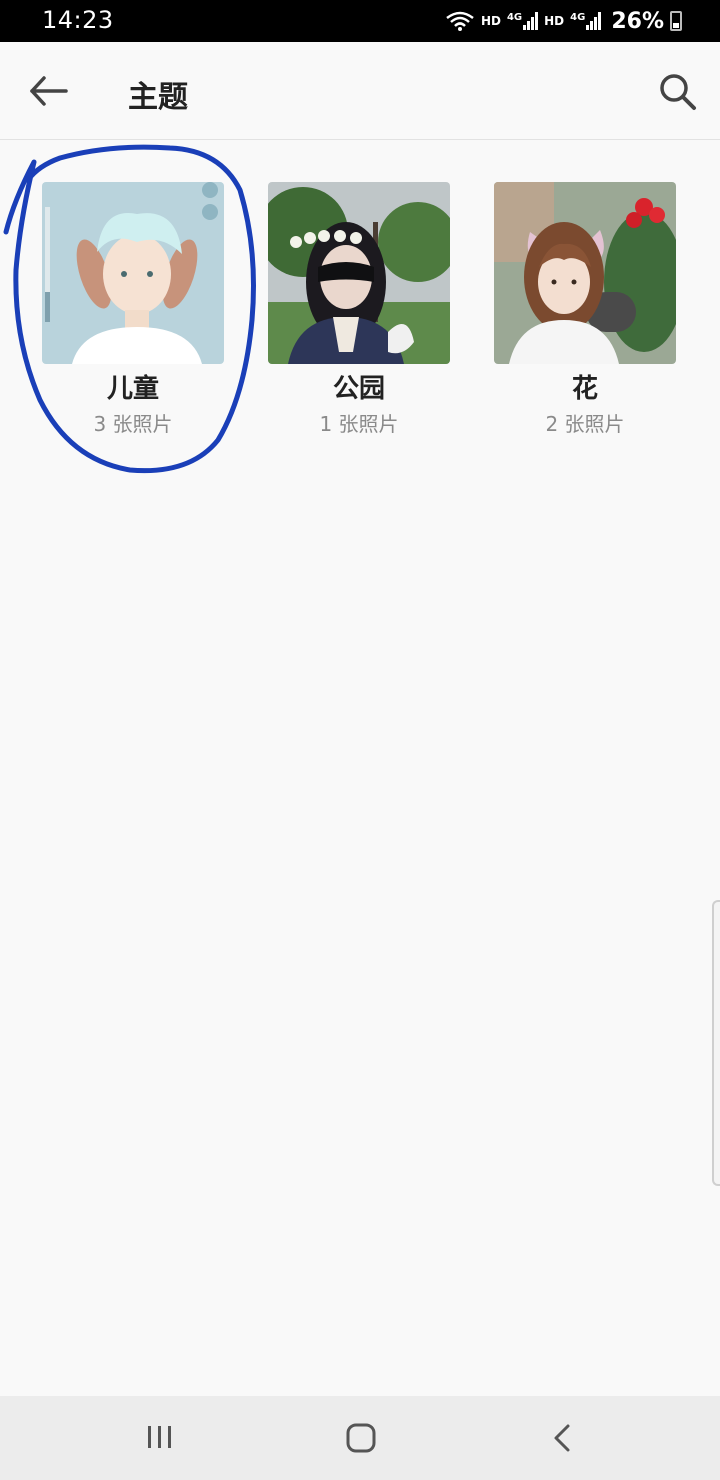  What do you see at coordinates (490, 21) in the screenshot?
I see `network-type-1: HD` at bounding box center [490, 21].